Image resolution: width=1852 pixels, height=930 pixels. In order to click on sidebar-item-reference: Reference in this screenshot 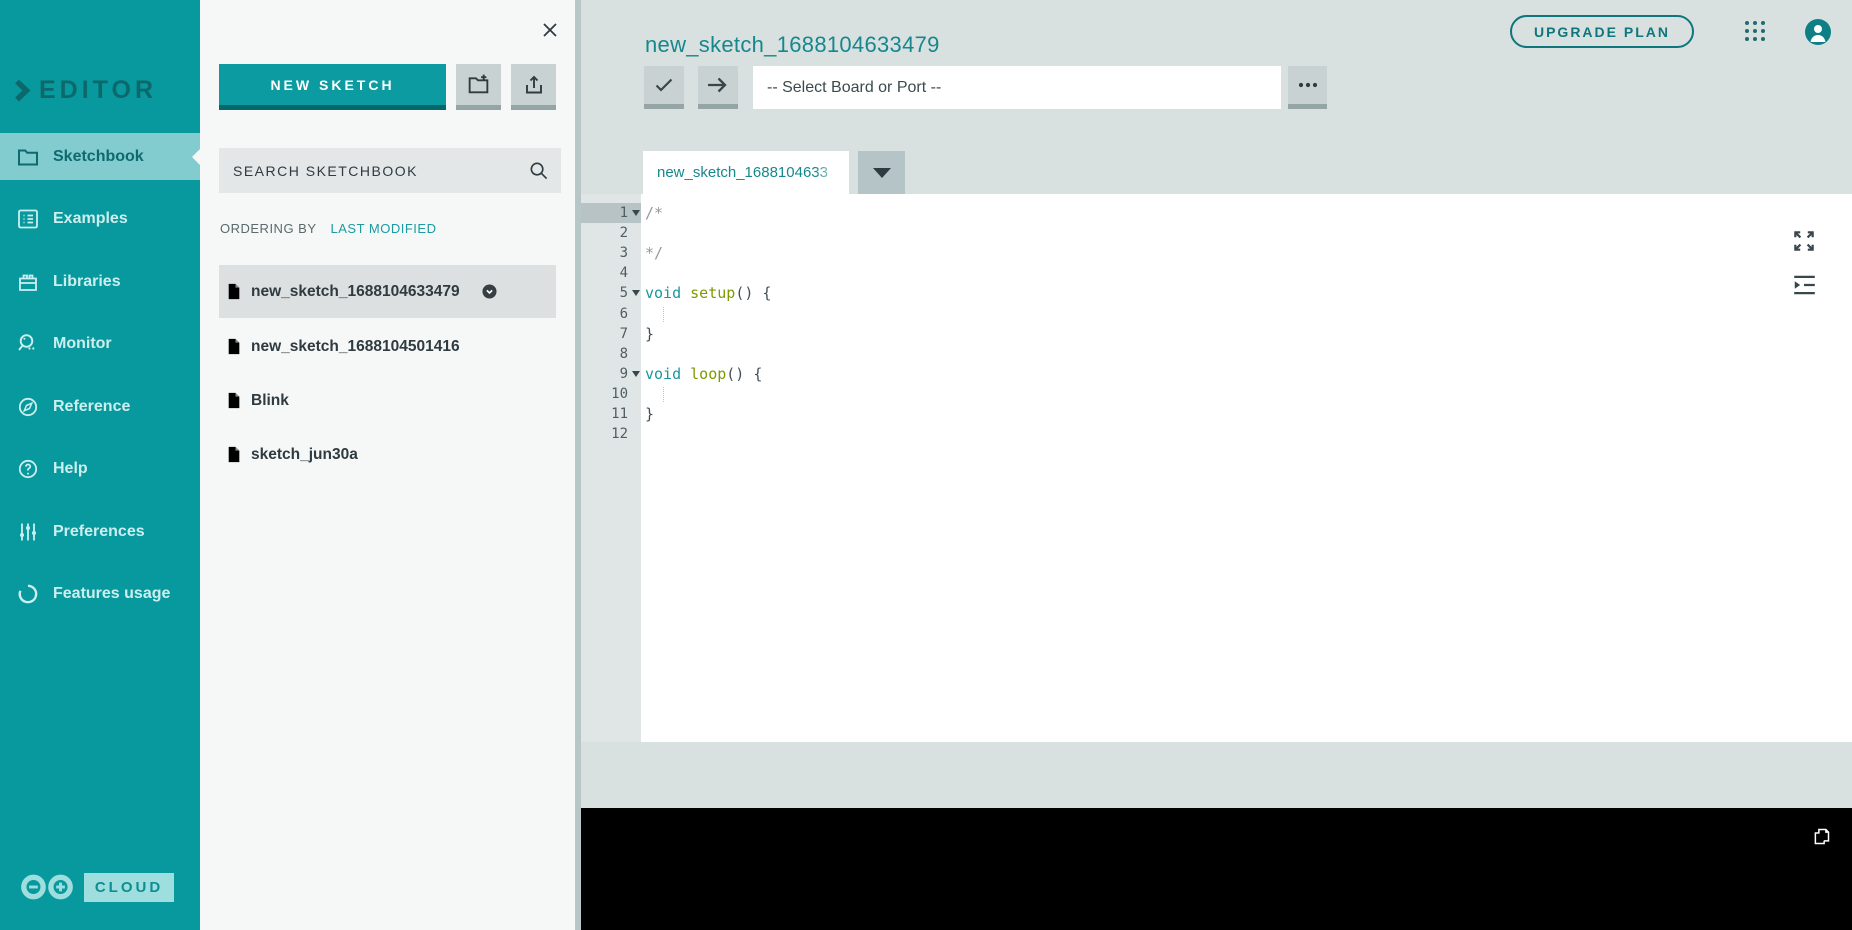, I will do `click(100, 406)`.